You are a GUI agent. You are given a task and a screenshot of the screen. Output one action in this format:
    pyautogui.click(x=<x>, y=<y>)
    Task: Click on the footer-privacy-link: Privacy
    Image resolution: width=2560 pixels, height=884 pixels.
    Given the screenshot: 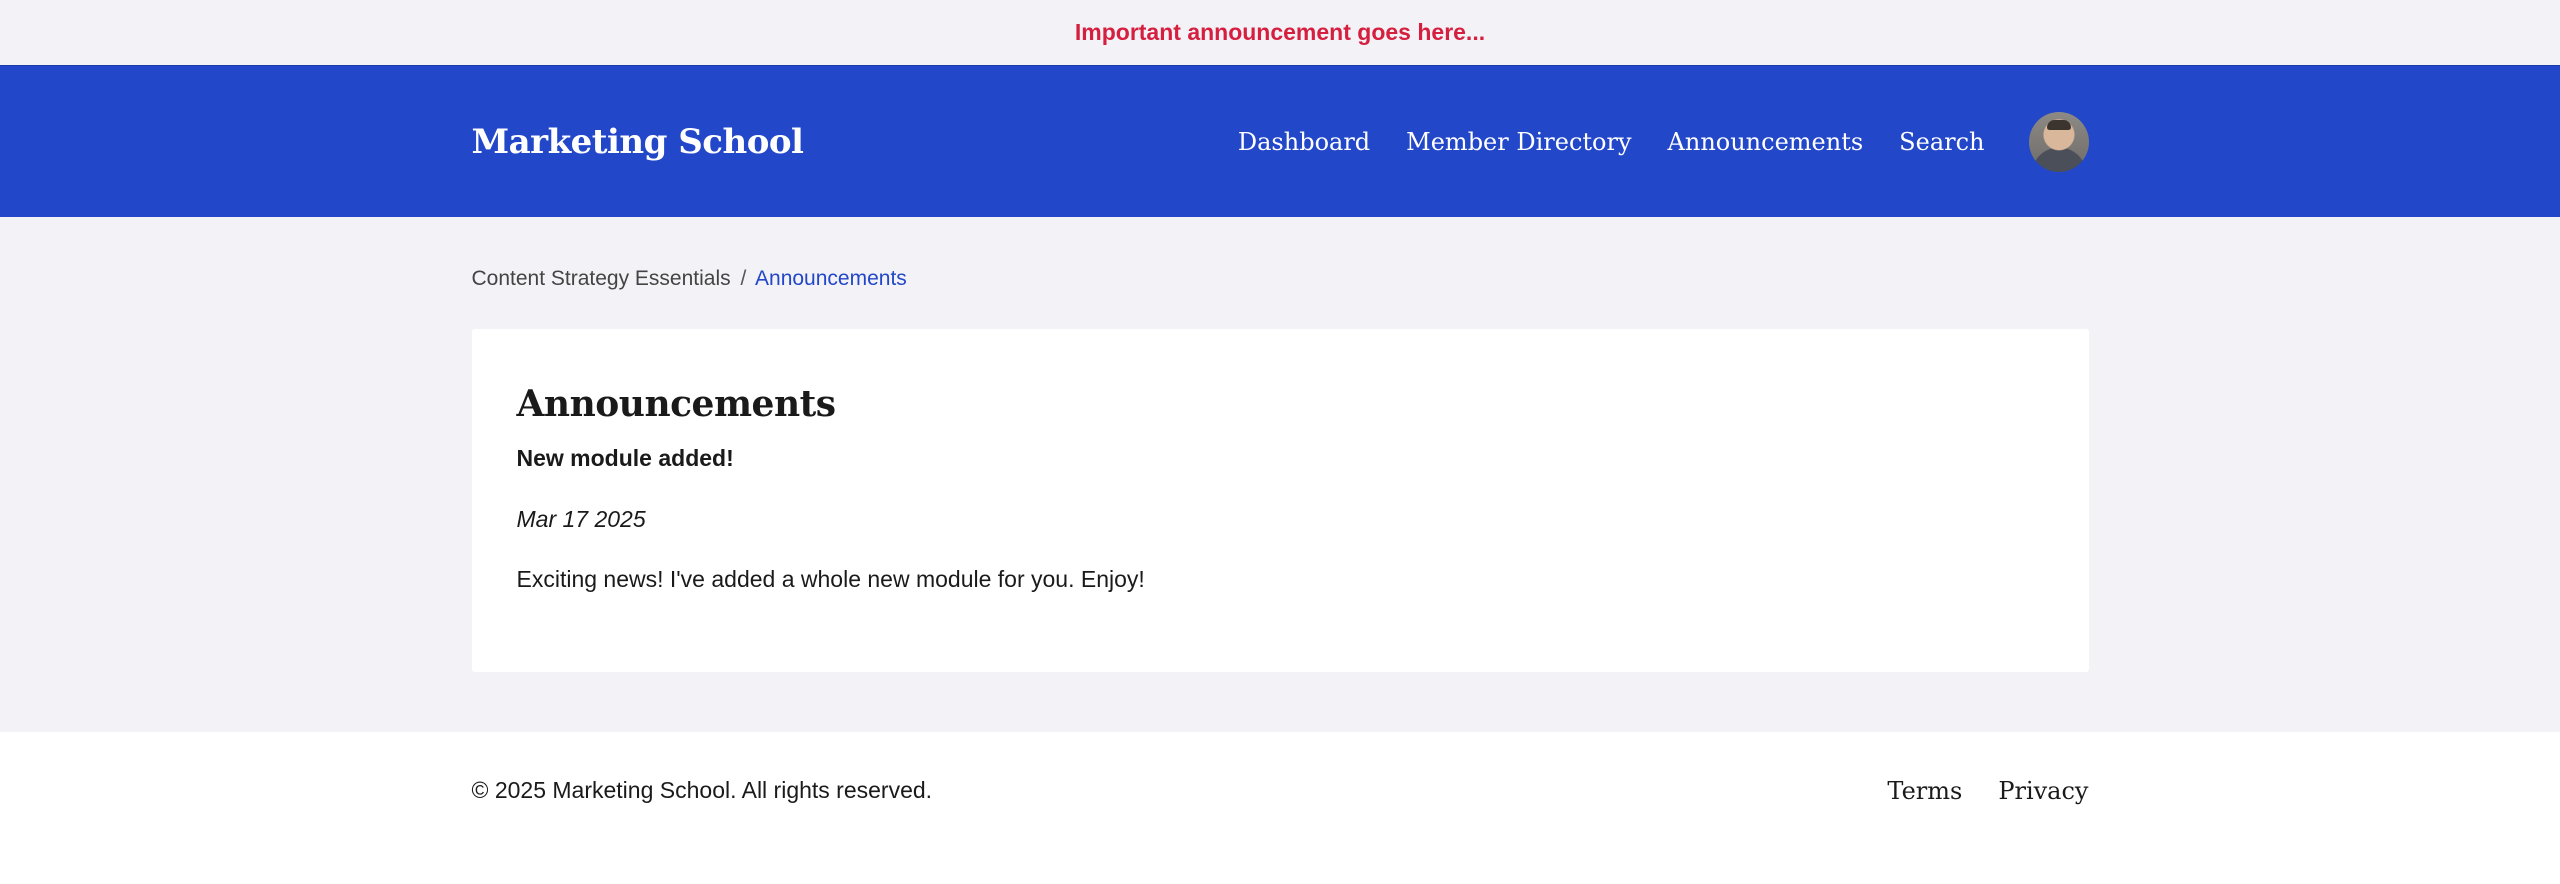 What is the action you would take?
    pyautogui.click(x=2043, y=791)
    